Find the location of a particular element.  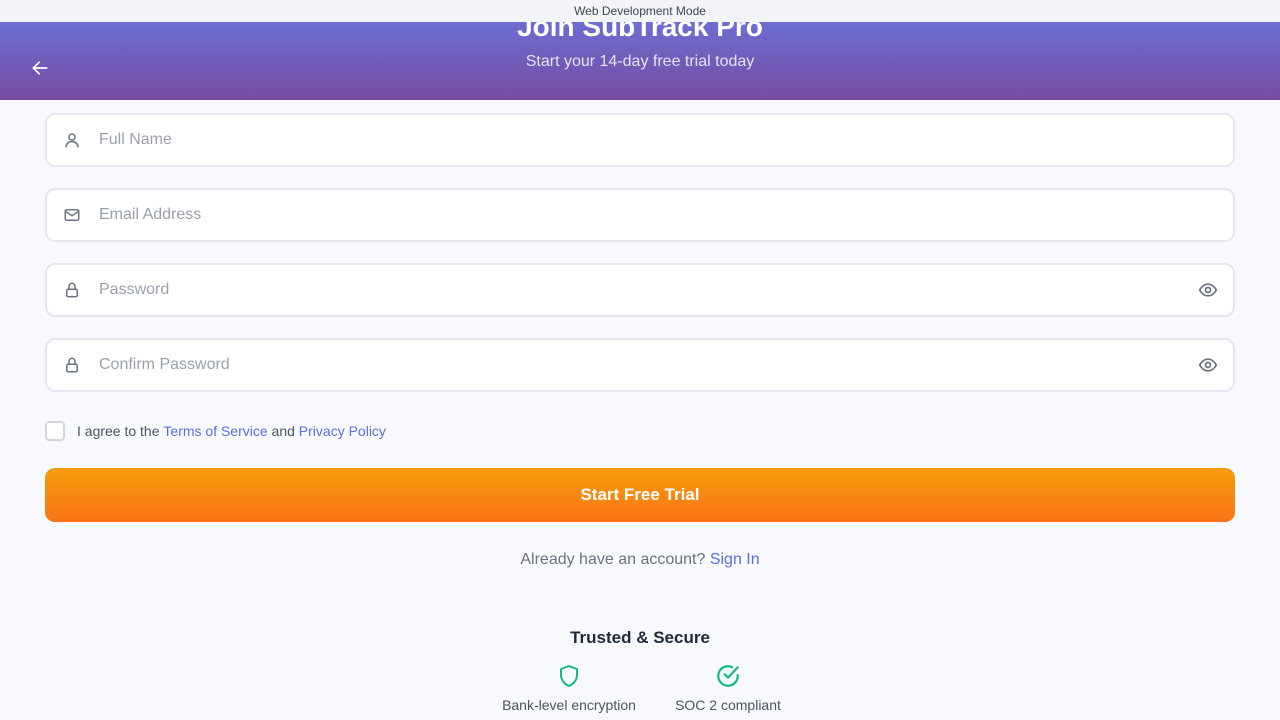

signin-prompt: Already have an account? Sign In is located at coordinates (640, 560).